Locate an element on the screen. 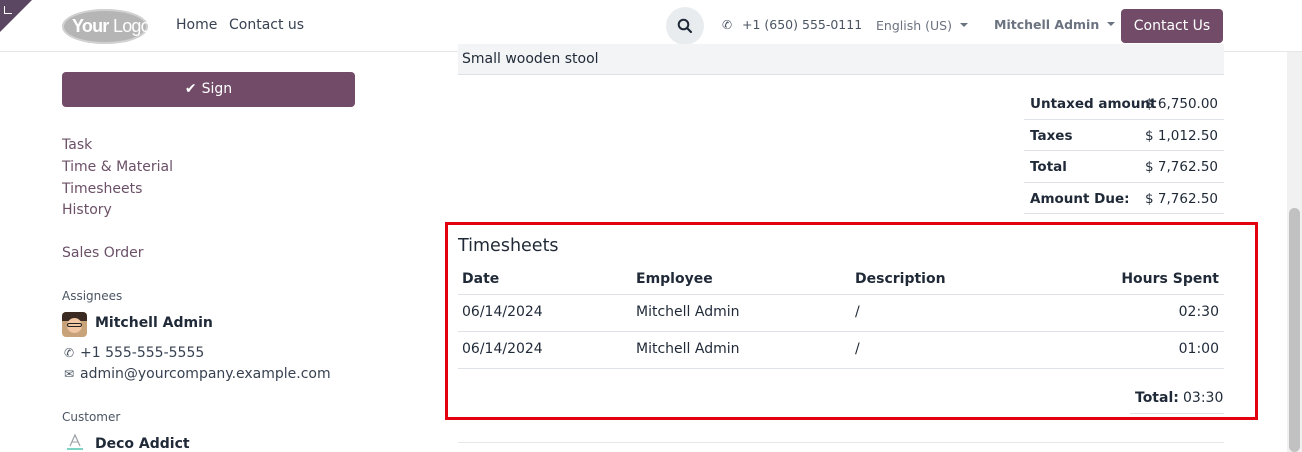 This screenshot has width=1302, height=452. header-phone-number: +1 (650) 555-0111 is located at coordinates (802, 24).